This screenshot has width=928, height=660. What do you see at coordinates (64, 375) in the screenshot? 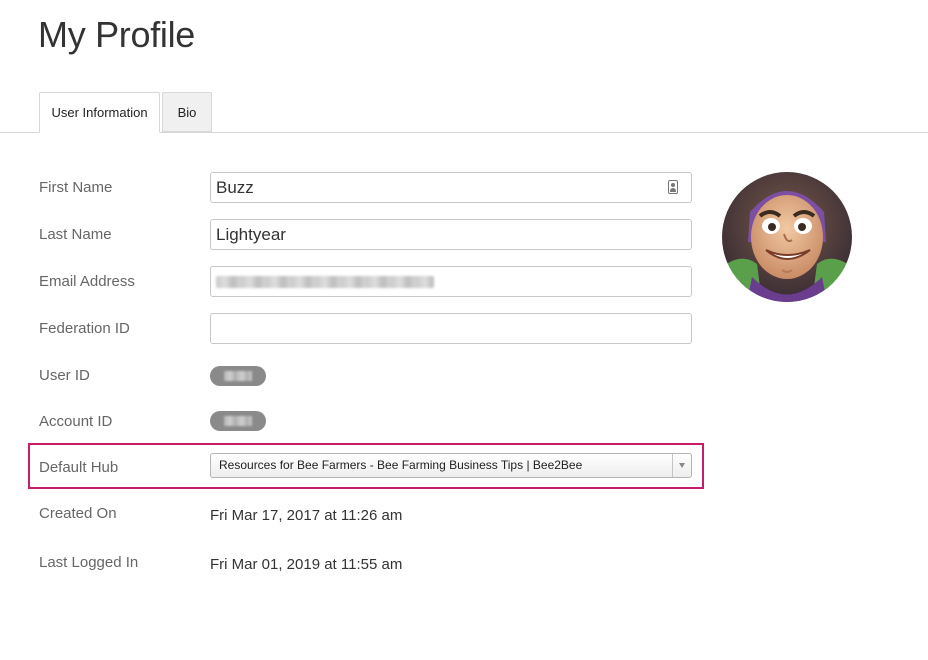
I see `user-id-label: User ID` at bounding box center [64, 375].